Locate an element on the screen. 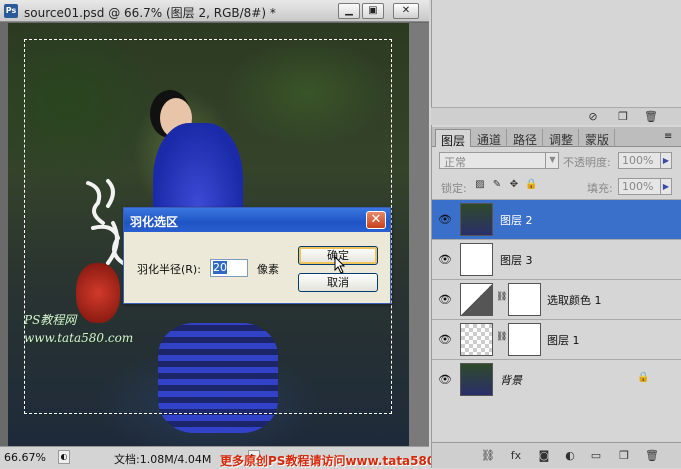  layer-row-layer3: 👁 图层 3 is located at coordinates (556, 259).